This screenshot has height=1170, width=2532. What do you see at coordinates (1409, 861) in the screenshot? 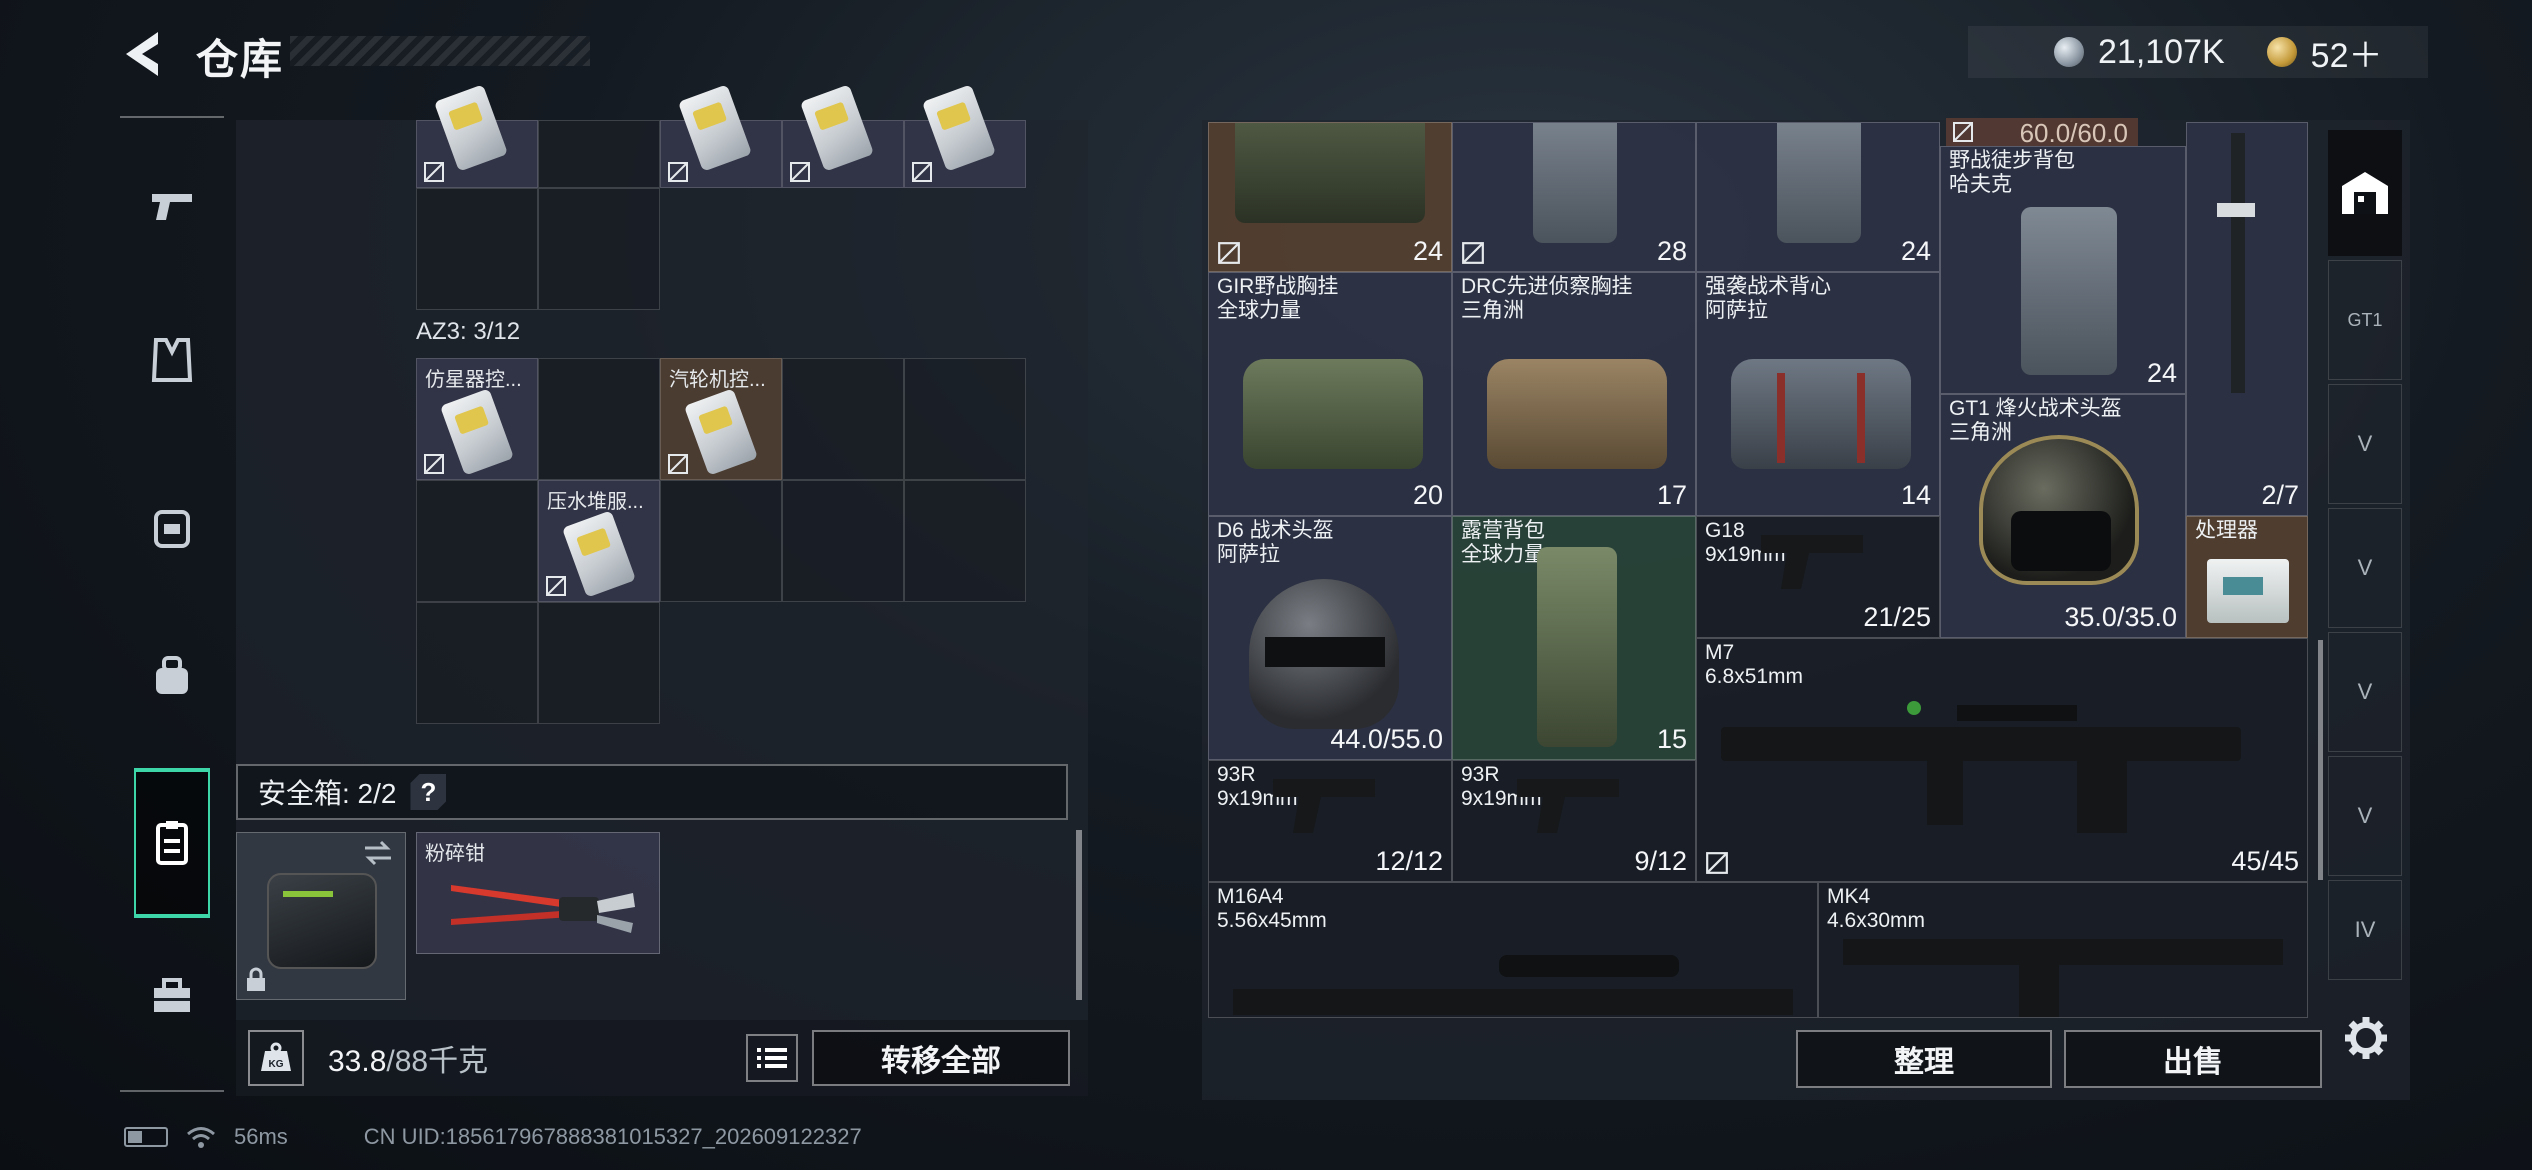
I see `item-count: 12/12` at bounding box center [1409, 861].